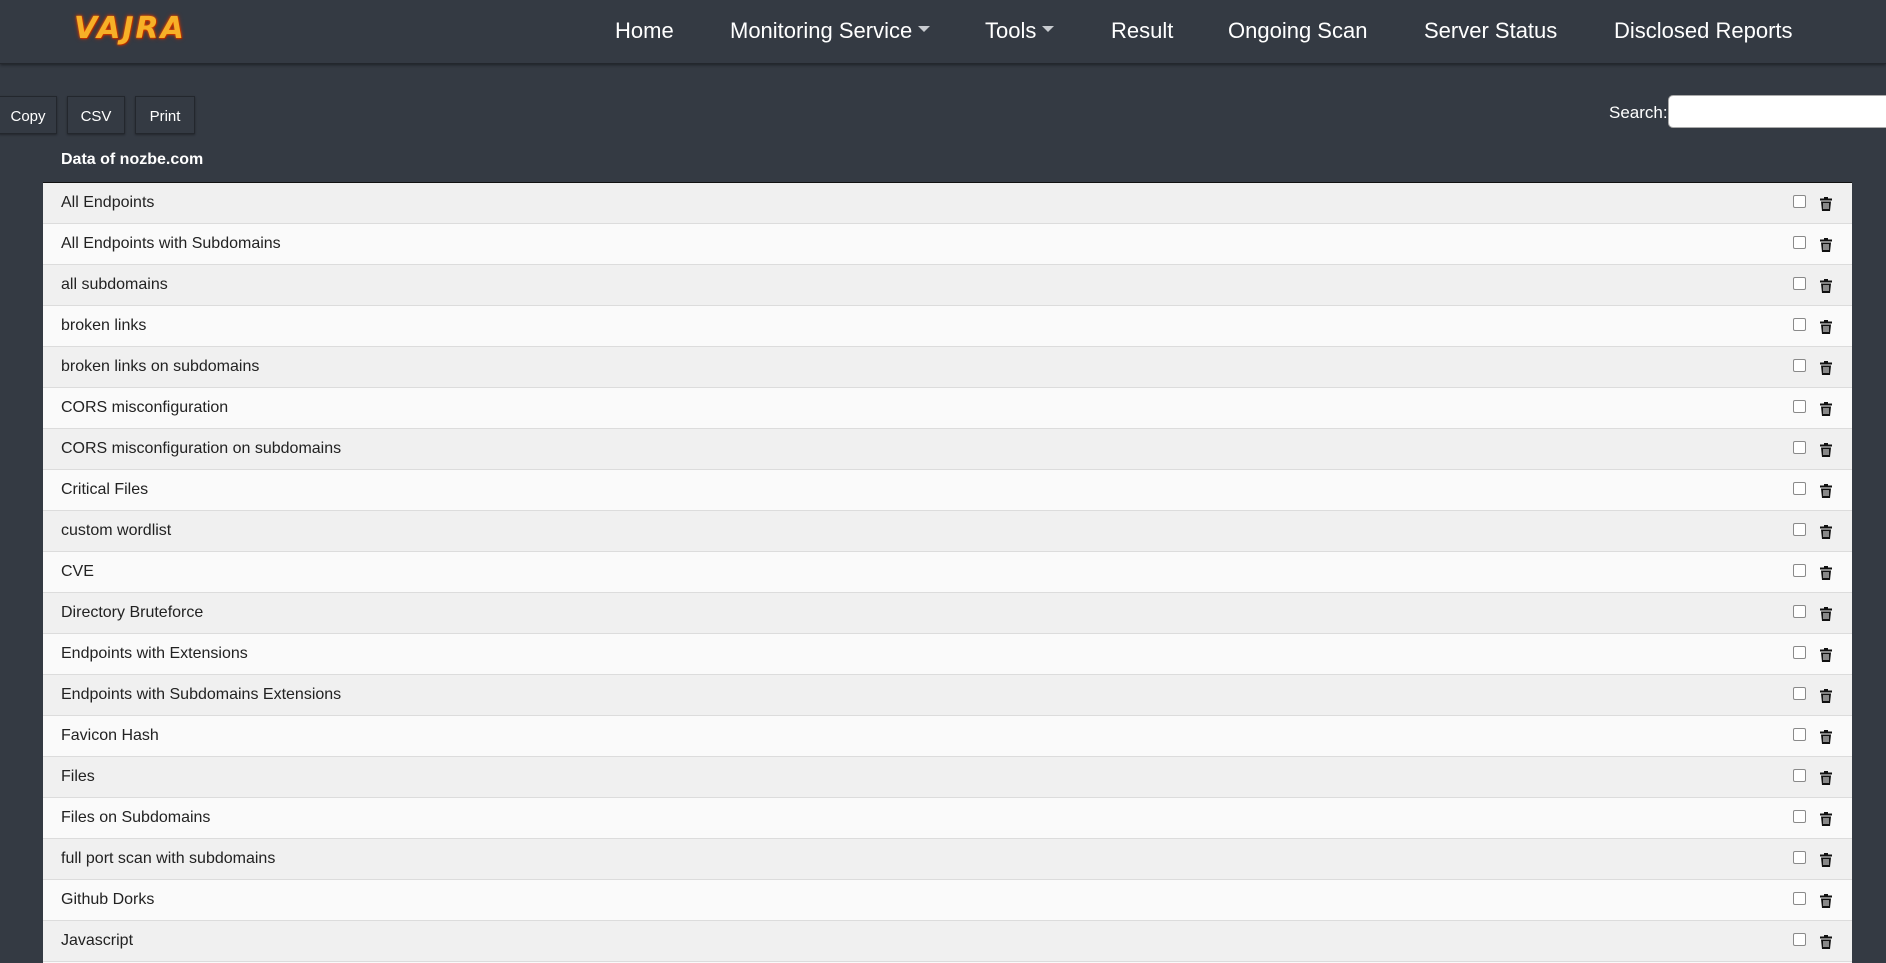 The image size is (1886, 963). What do you see at coordinates (171, 244) in the screenshot?
I see `row-label: All Endpoints with Subdomains` at bounding box center [171, 244].